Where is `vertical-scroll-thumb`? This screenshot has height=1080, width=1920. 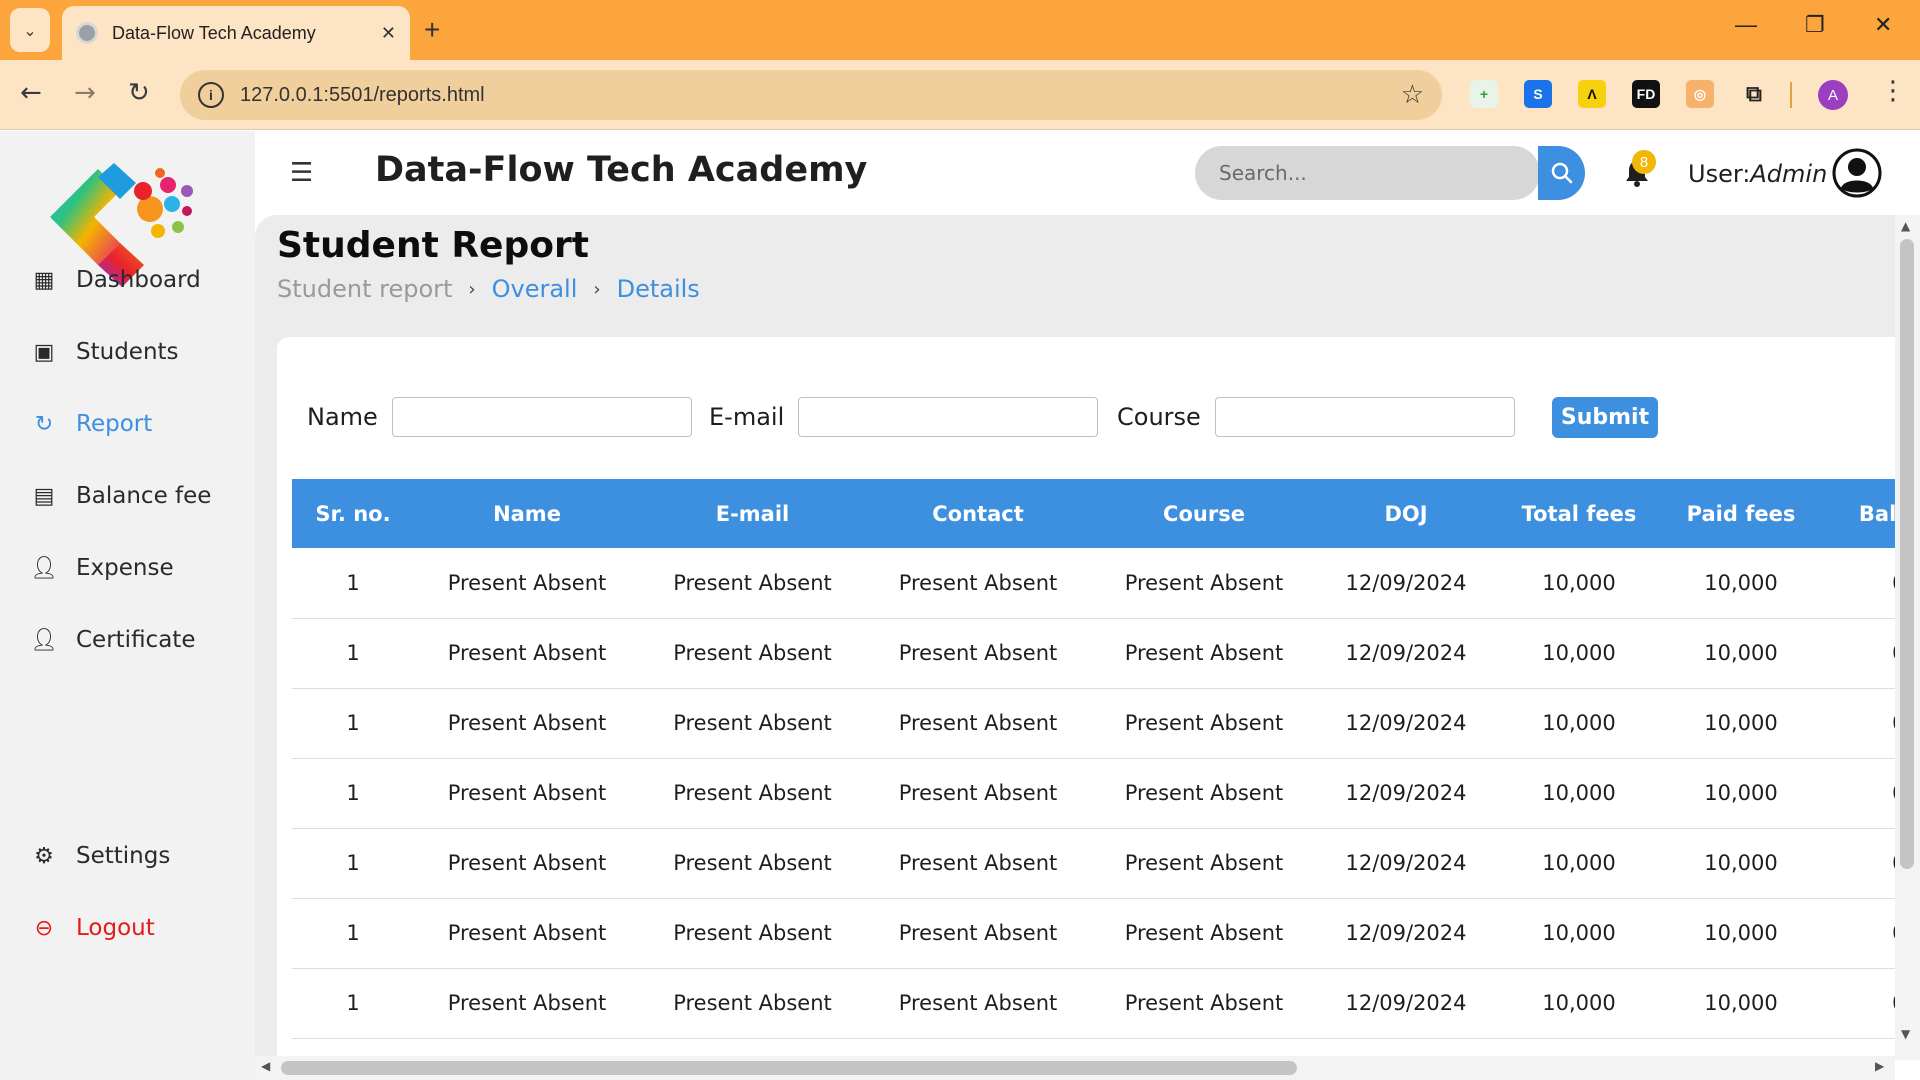
vertical-scroll-thumb is located at coordinates (1907, 554).